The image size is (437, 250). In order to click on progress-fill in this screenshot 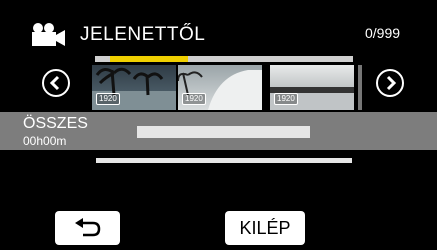, I will do `click(149, 59)`.